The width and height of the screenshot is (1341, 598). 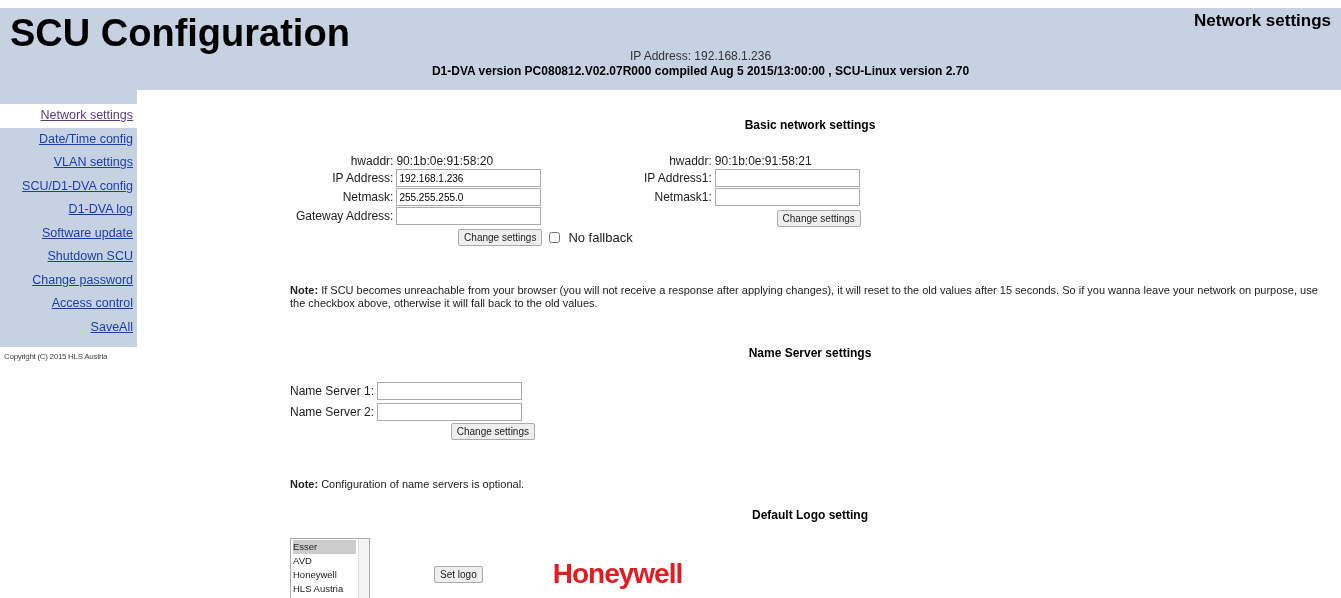 What do you see at coordinates (69, 257) in the screenshot?
I see `sidebar-link: Shutdown SCU` at bounding box center [69, 257].